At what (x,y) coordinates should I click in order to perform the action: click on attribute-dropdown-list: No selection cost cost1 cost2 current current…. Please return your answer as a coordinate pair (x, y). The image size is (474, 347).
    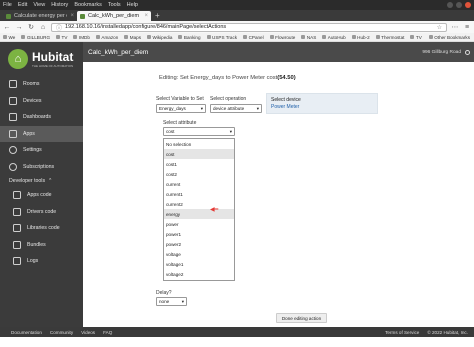
    Looking at the image, I should click on (199, 209).